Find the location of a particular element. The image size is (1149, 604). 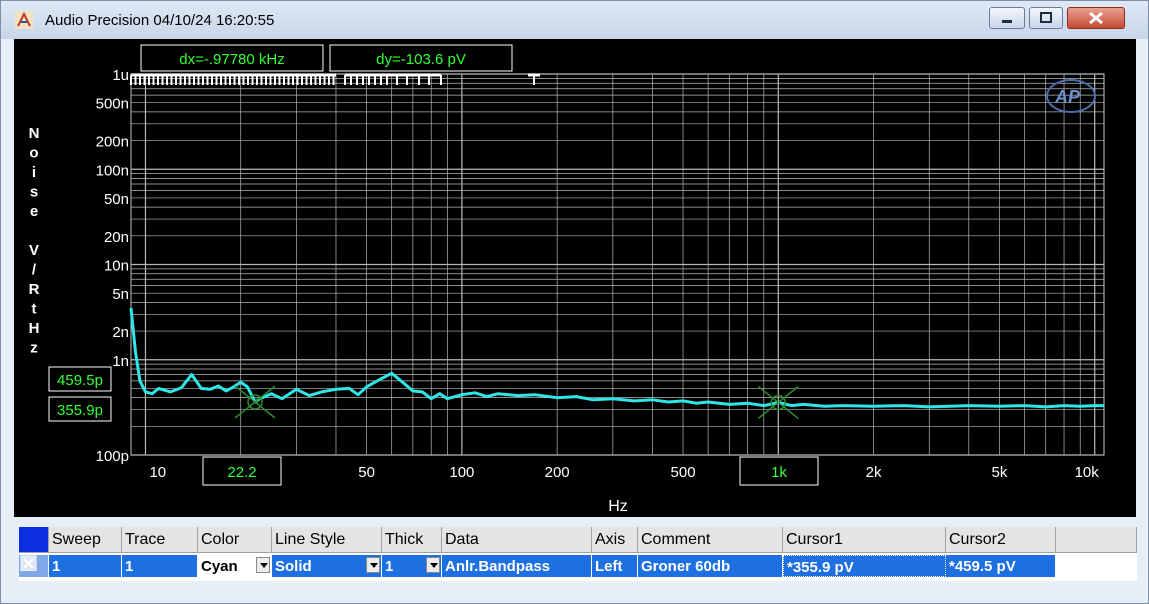

y-tick-label: 2n is located at coordinates (120, 332).